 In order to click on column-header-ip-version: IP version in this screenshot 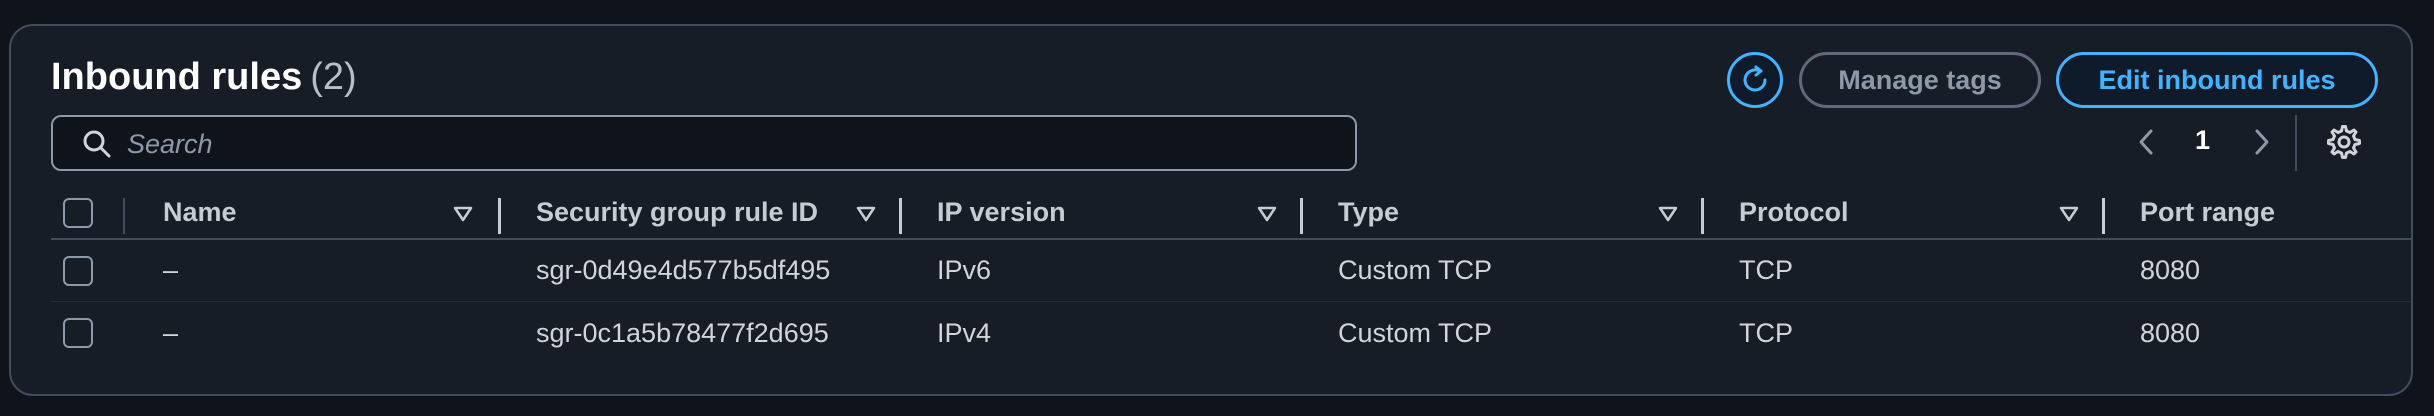, I will do `click(1001, 212)`.